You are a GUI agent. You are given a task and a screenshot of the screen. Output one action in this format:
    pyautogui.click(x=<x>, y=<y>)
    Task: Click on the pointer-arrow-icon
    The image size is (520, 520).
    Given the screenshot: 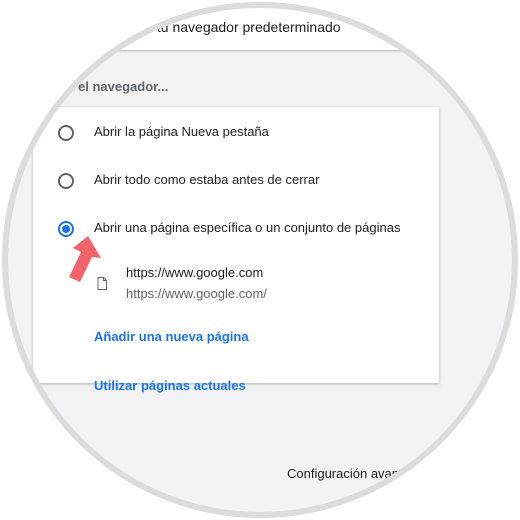 What is the action you would take?
    pyautogui.click(x=85, y=259)
    